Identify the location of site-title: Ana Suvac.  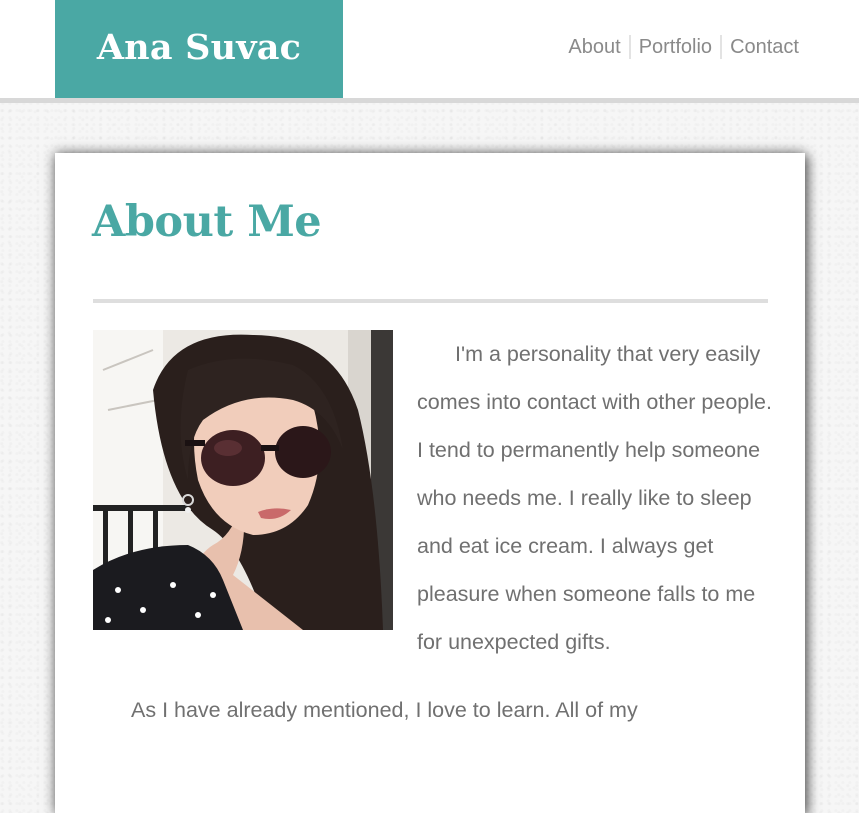
(199, 47).